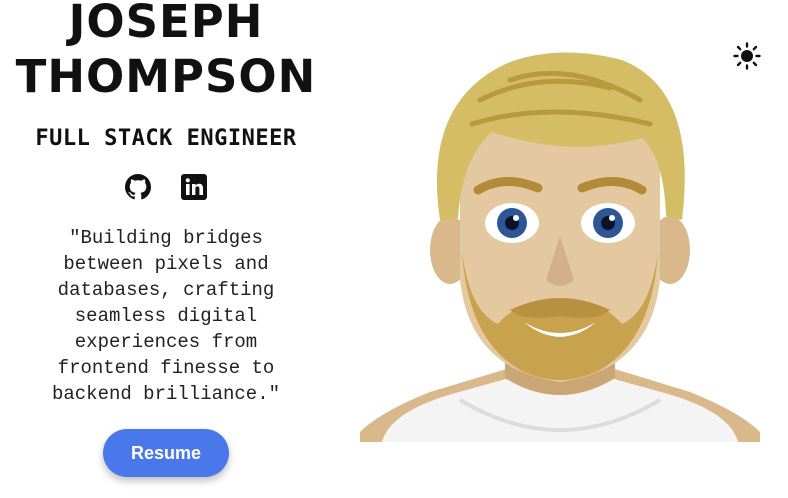 The height and width of the screenshot is (498, 788). What do you see at coordinates (166, 24) in the screenshot?
I see `name-line-1: JOSEPH` at bounding box center [166, 24].